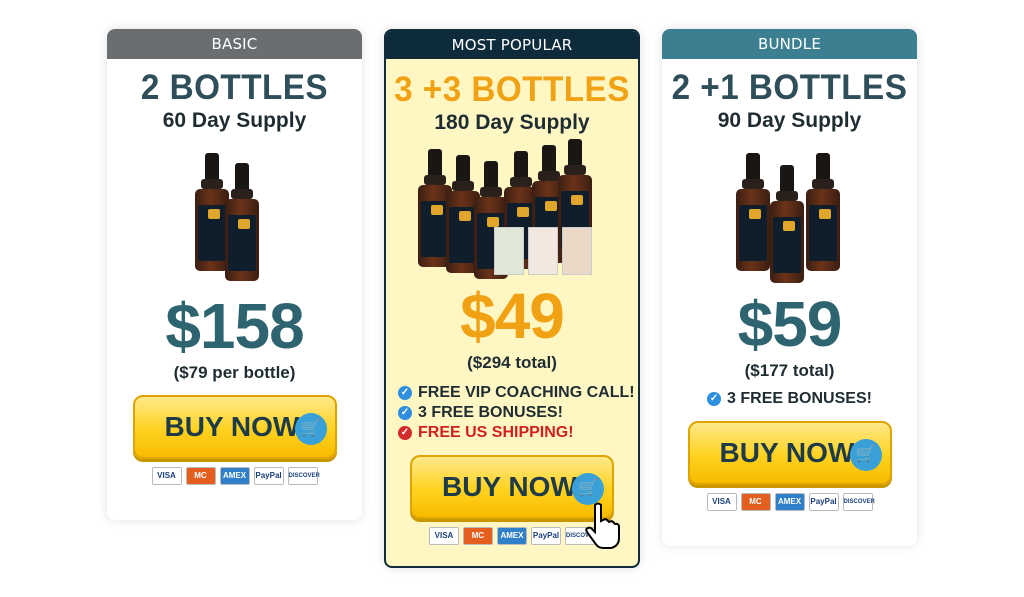 The height and width of the screenshot is (597, 1024). Describe the element at coordinates (512, 89) in the screenshot. I see `plan-quantity: 3 +3 BOTTLES` at that location.